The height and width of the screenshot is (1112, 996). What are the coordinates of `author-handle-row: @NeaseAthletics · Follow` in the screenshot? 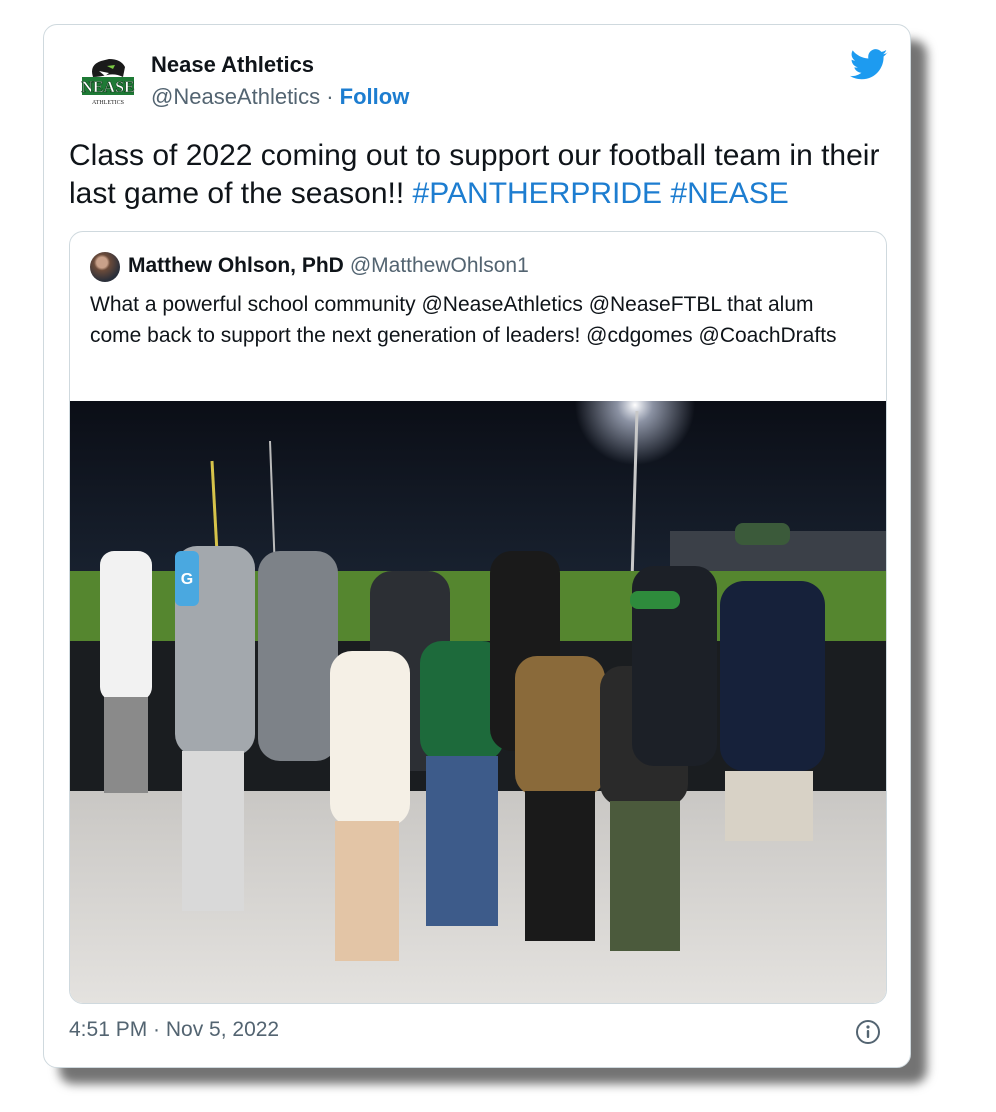 It's located at (280, 97).